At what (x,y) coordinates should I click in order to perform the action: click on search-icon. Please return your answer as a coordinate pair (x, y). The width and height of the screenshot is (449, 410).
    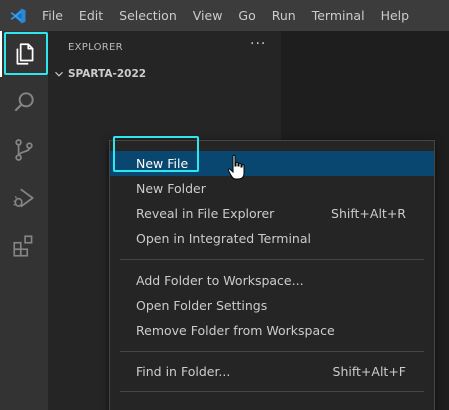
    Looking at the image, I should click on (24, 102).